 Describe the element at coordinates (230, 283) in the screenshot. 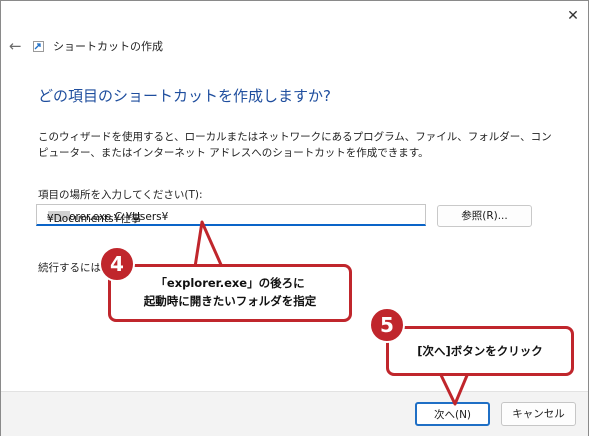

I see `step4-line1: 「explorer.exe」の後ろに` at that location.